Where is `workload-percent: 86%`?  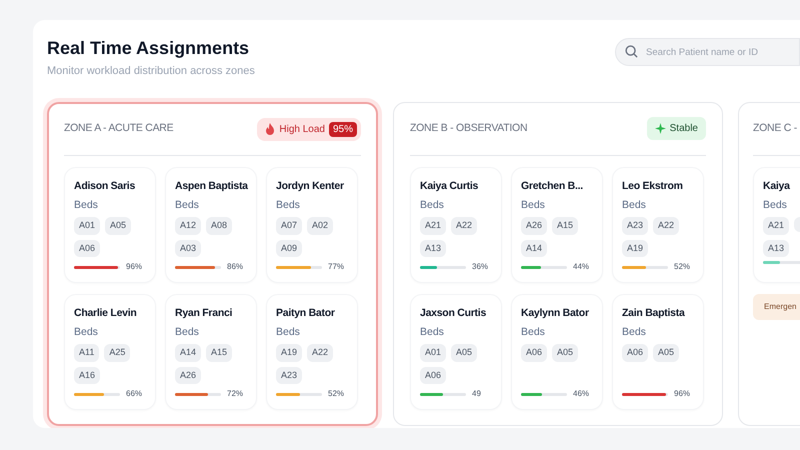
workload-percent: 86% is located at coordinates (235, 267).